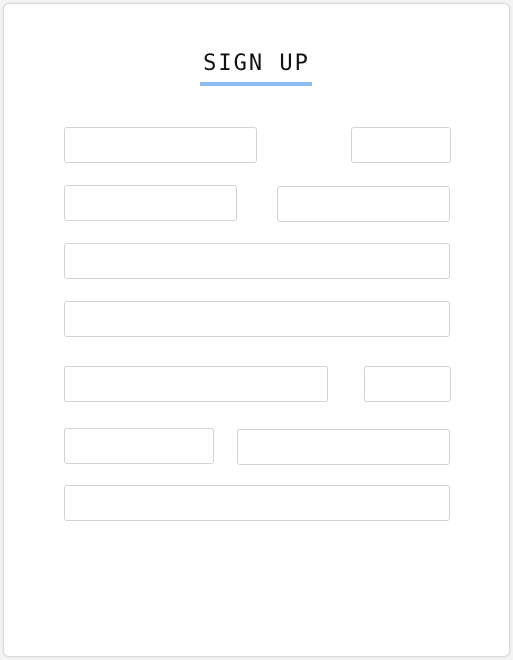 Image resolution: width=513 pixels, height=660 pixels. What do you see at coordinates (256, 63) in the screenshot?
I see `page-title: SIGN UP` at bounding box center [256, 63].